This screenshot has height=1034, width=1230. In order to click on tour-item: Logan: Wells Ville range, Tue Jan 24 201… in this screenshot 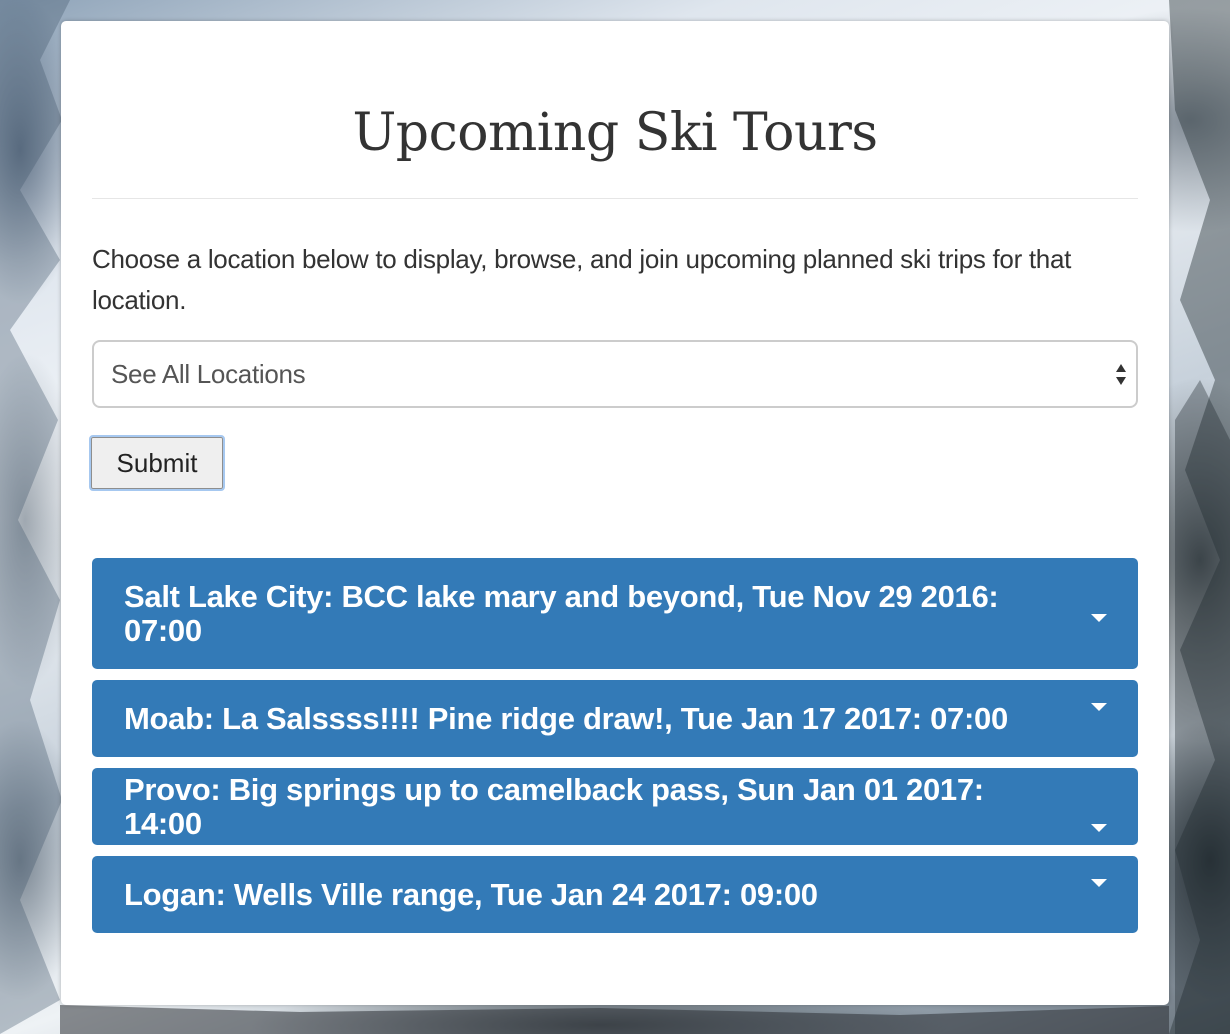, I will do `click(615, 894)`.